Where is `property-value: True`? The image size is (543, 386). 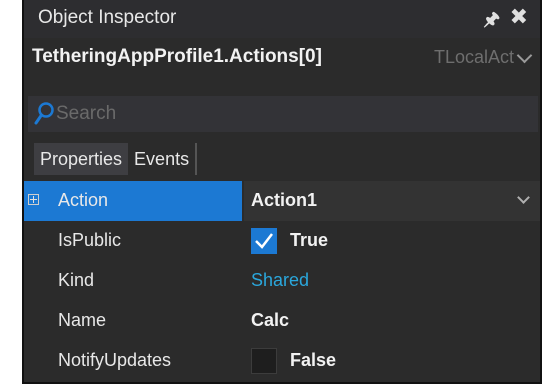 property-value: True is located at coordinates (309, 240).